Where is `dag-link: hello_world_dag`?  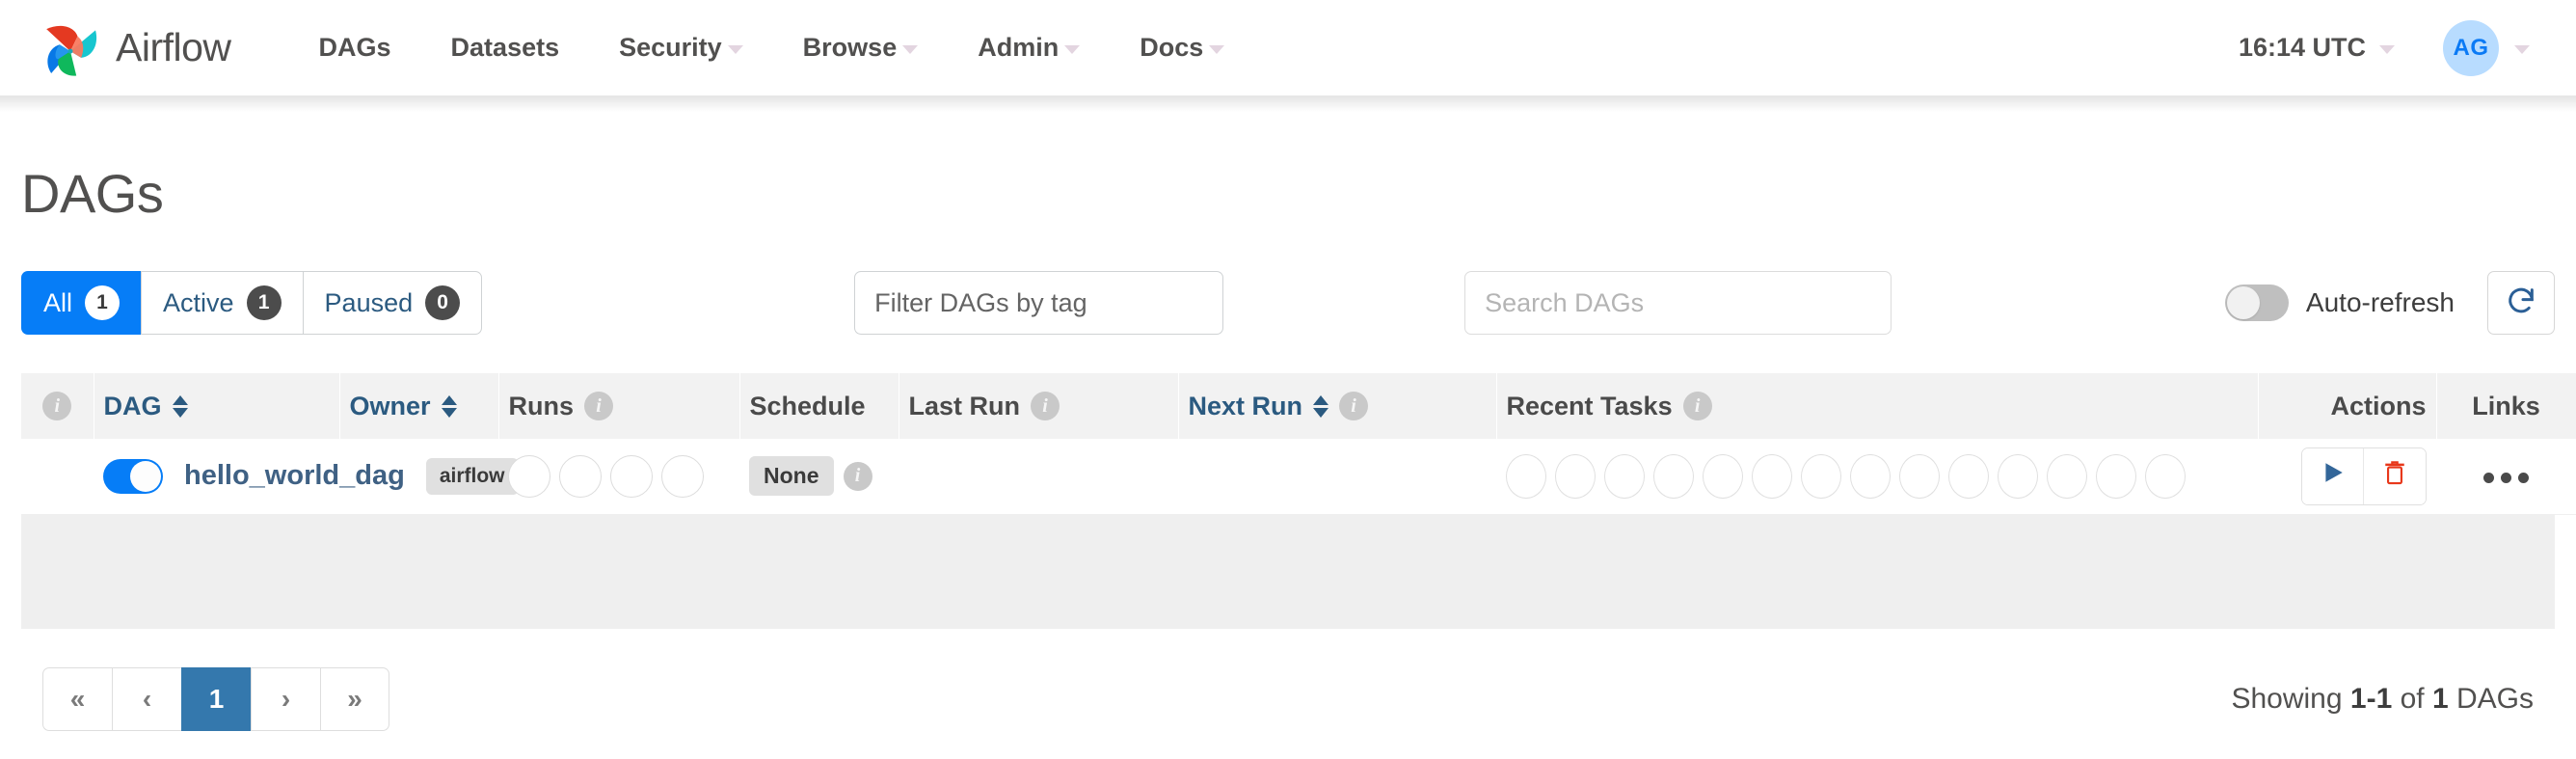 dag-link: hello_world_dag is located at coordinates (294, 476).